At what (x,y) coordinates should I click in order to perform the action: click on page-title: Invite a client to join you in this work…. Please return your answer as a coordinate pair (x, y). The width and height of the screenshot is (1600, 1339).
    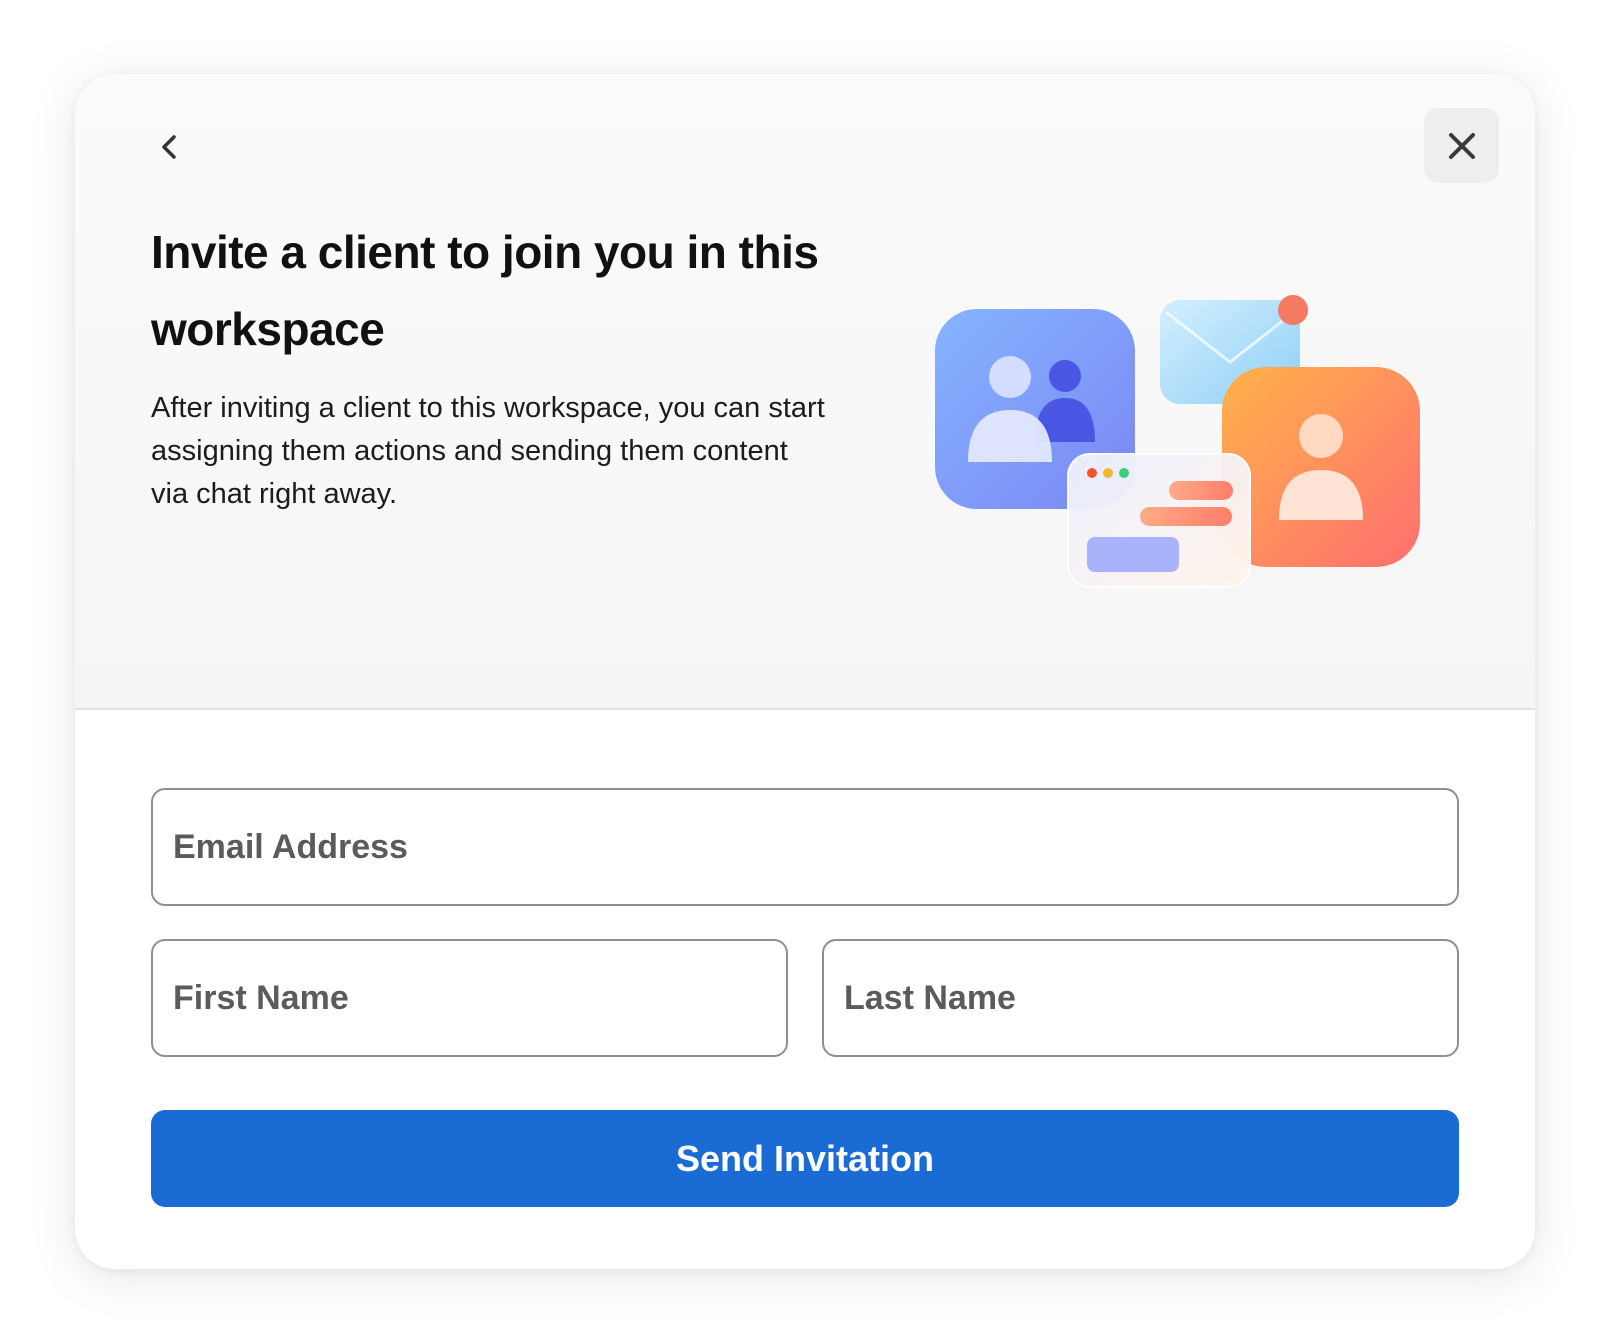
    Looking at the image, I should click on (485, 290).